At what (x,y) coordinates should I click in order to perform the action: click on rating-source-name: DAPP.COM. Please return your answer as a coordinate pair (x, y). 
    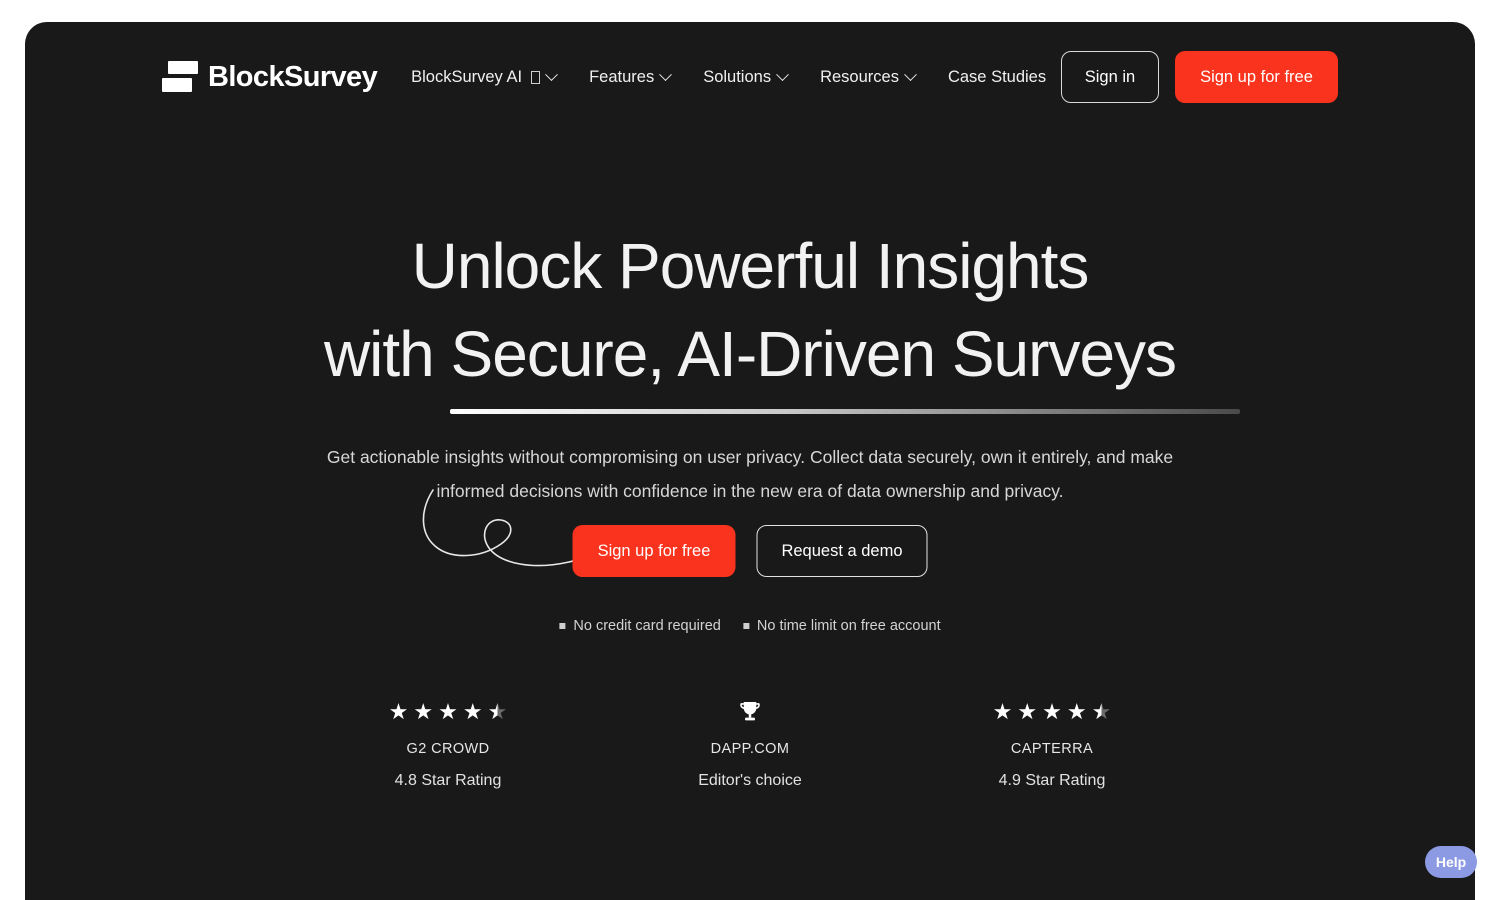
    Looking at the image, I should click on (750, 749).